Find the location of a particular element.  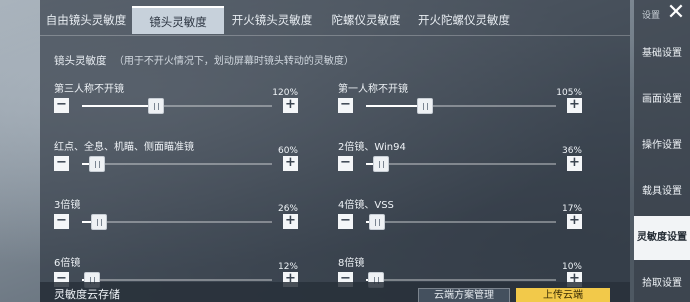

slider-label: 第一人称不开镜 is located at coordinates (373, 89).